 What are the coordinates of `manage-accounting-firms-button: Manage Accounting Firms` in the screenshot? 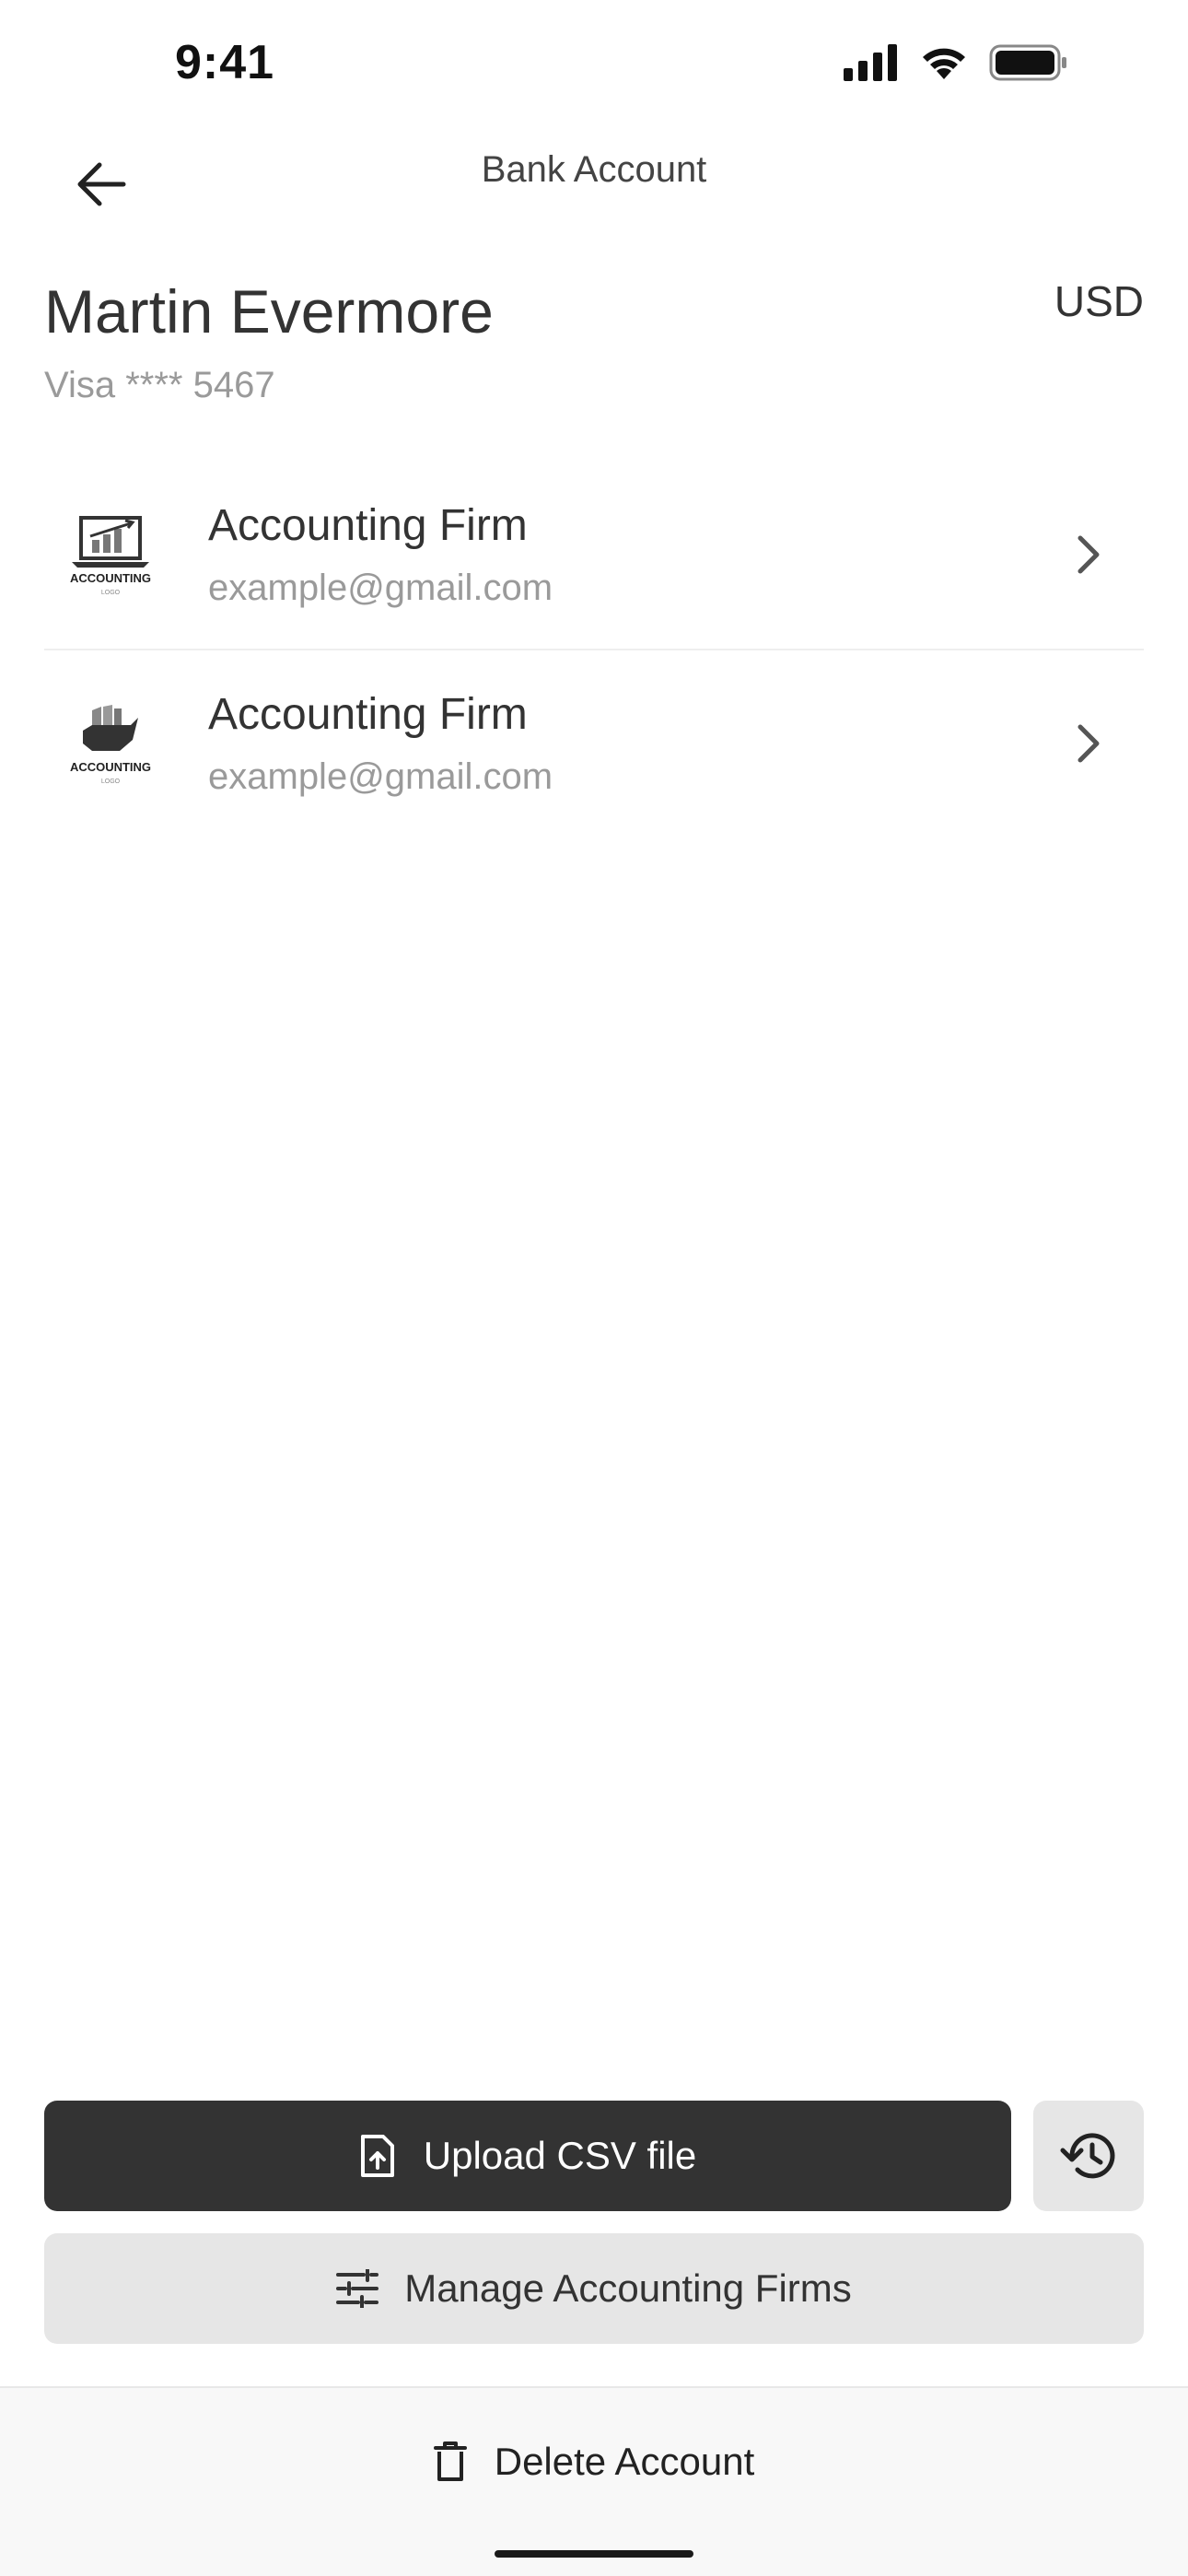 It's located at (594, 2288).